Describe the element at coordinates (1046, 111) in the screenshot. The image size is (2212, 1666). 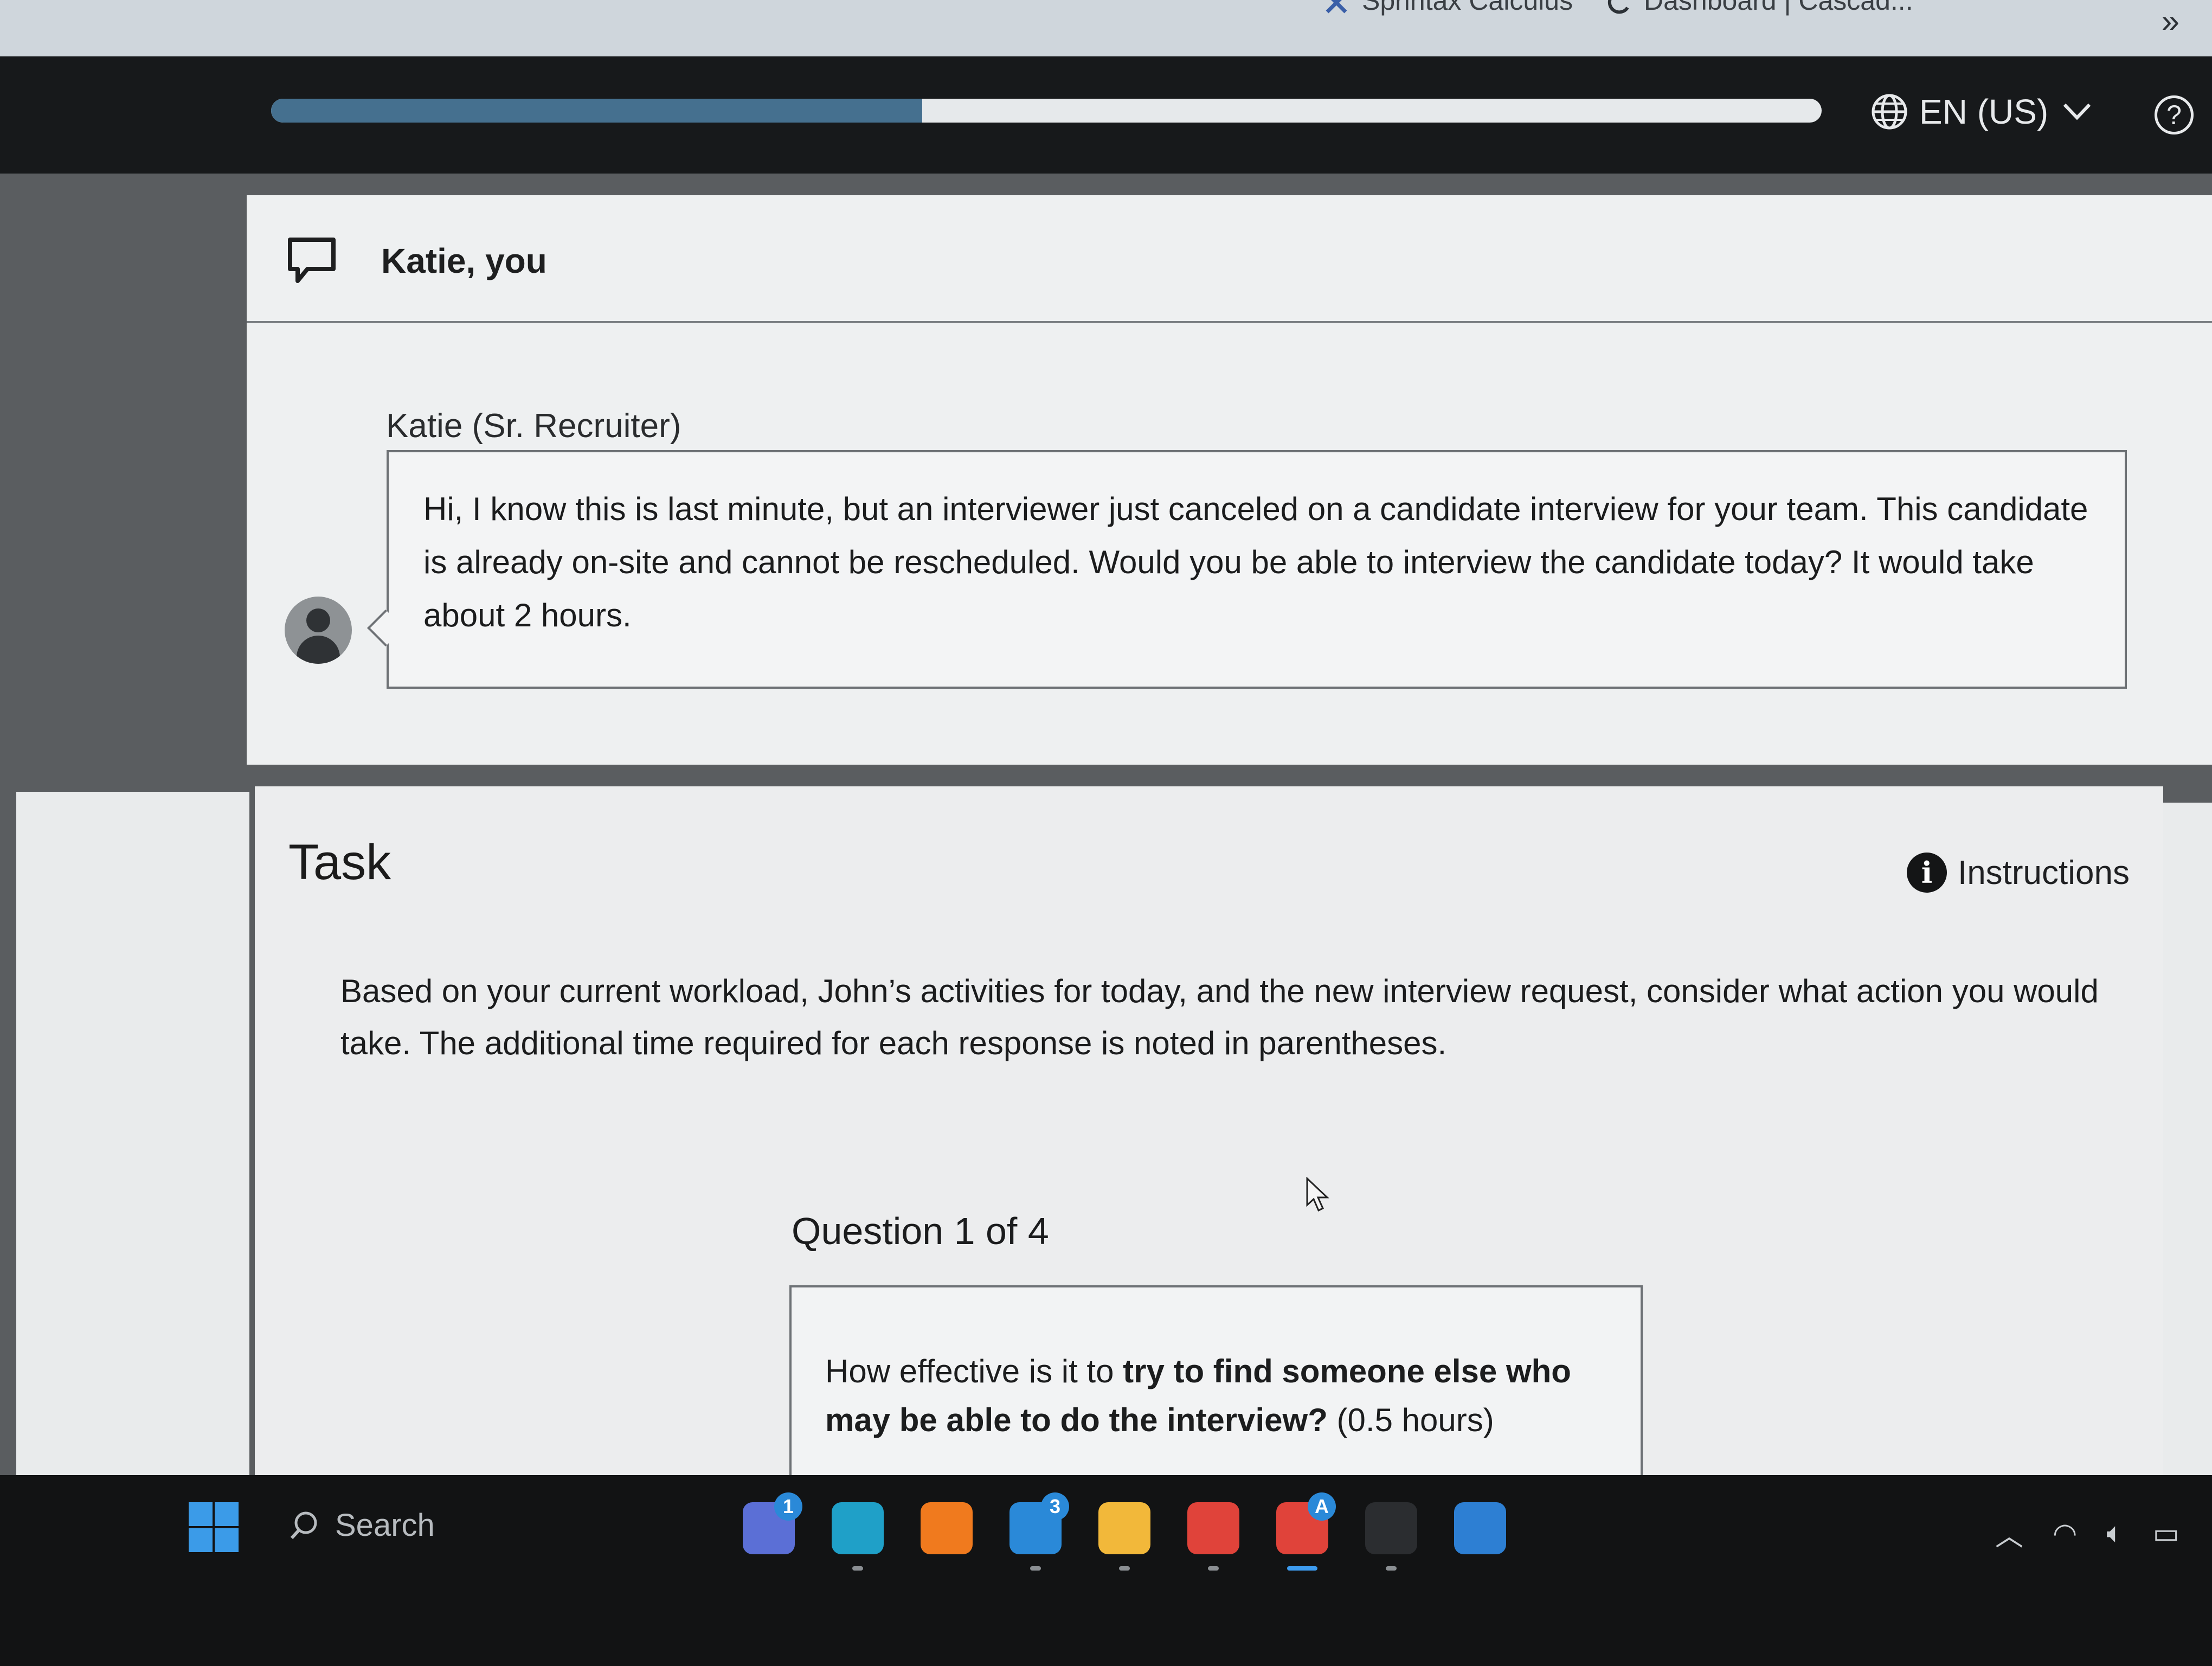
I see `assessment-progress-bar` at that location.